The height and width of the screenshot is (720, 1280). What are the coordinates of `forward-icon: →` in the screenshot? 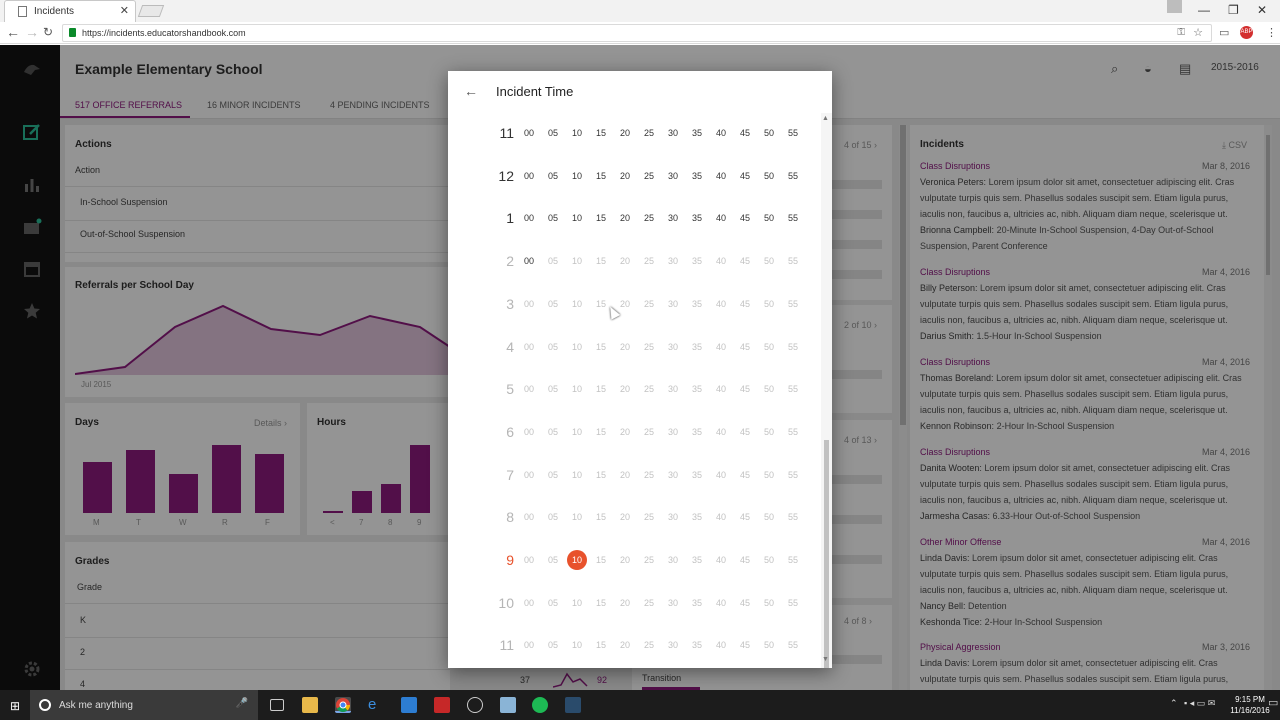 It's located at (32, 32).